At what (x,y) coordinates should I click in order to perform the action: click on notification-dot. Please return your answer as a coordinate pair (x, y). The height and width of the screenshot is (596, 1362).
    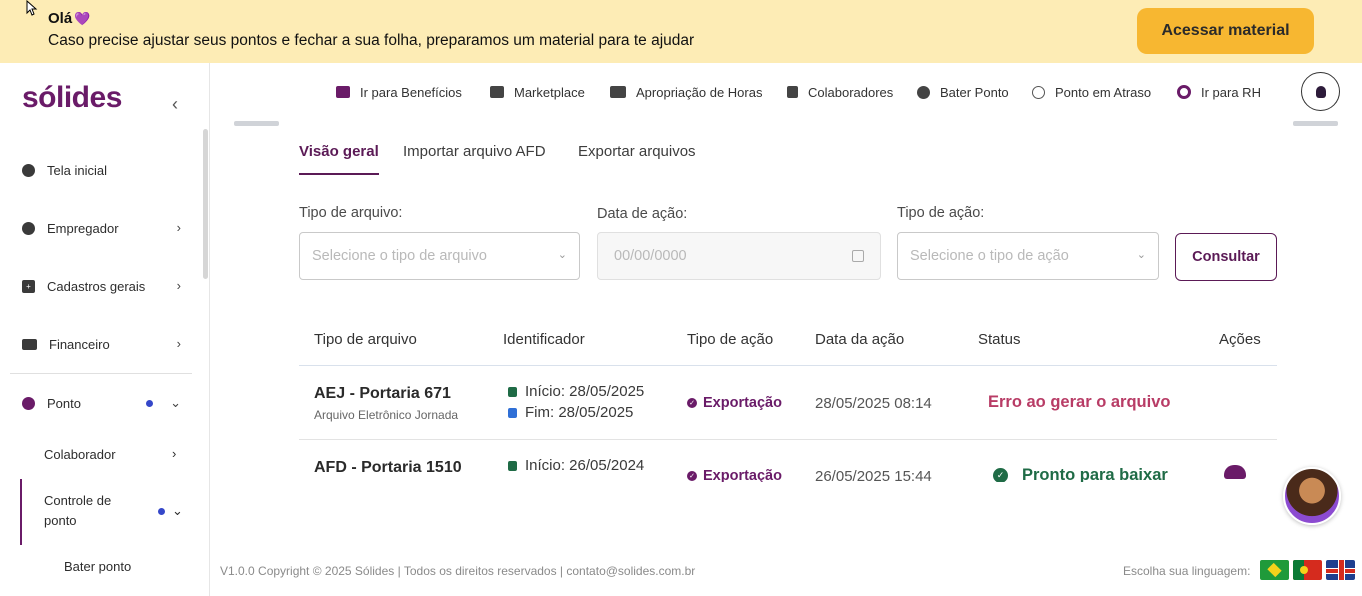
    Looking at the image, I should click on (149, 403).